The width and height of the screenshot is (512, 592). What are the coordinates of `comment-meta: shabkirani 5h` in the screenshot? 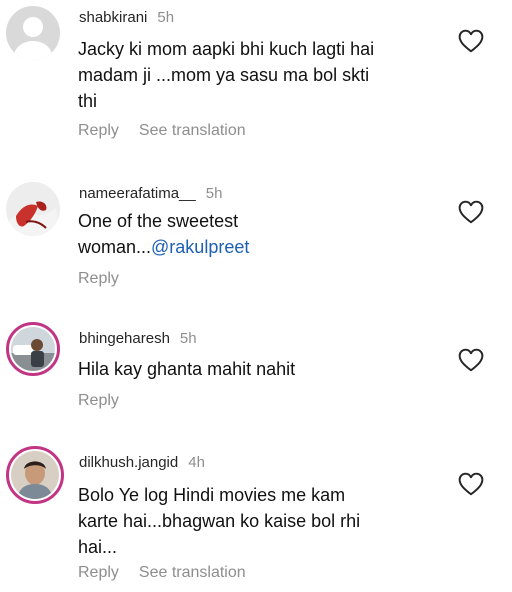 It's located at (126, 18).